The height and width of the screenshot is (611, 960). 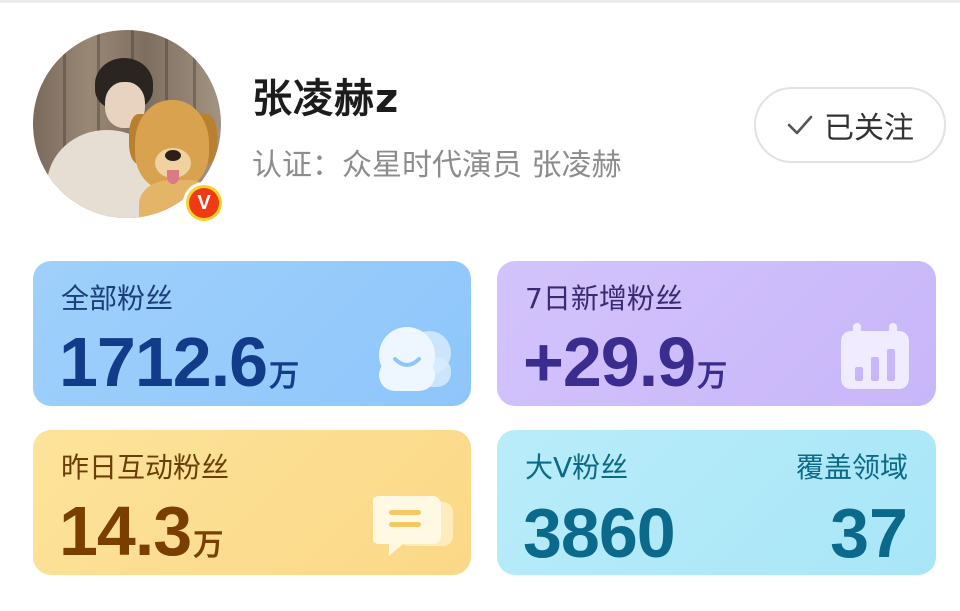 What do you see at coordinates (851, 467) in the screenshot?
I see `coverage-label: 覆盖领域` at bounding box center [851, 467].